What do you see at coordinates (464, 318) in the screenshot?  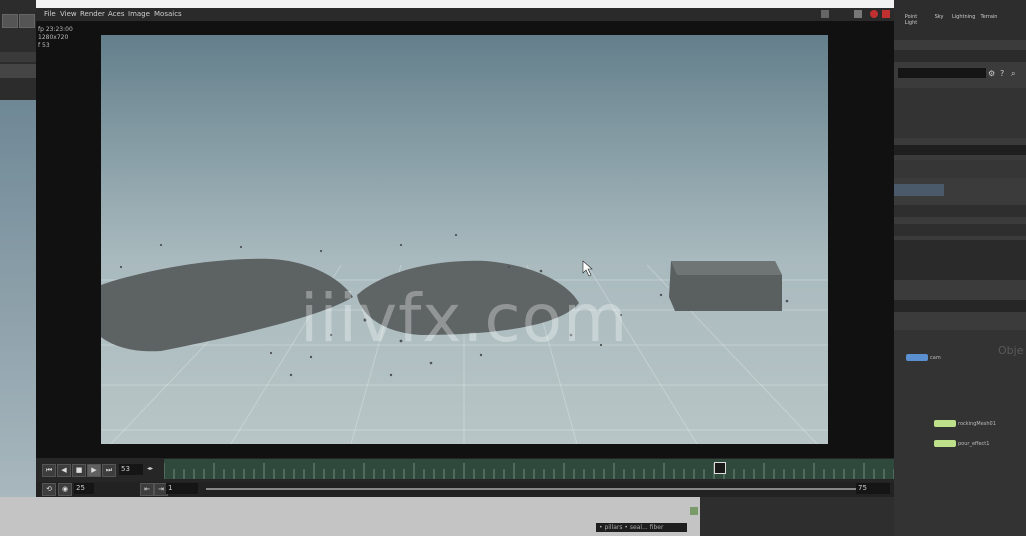 I see `watermark: iiivfx.com` at bounding box center [464, 318].